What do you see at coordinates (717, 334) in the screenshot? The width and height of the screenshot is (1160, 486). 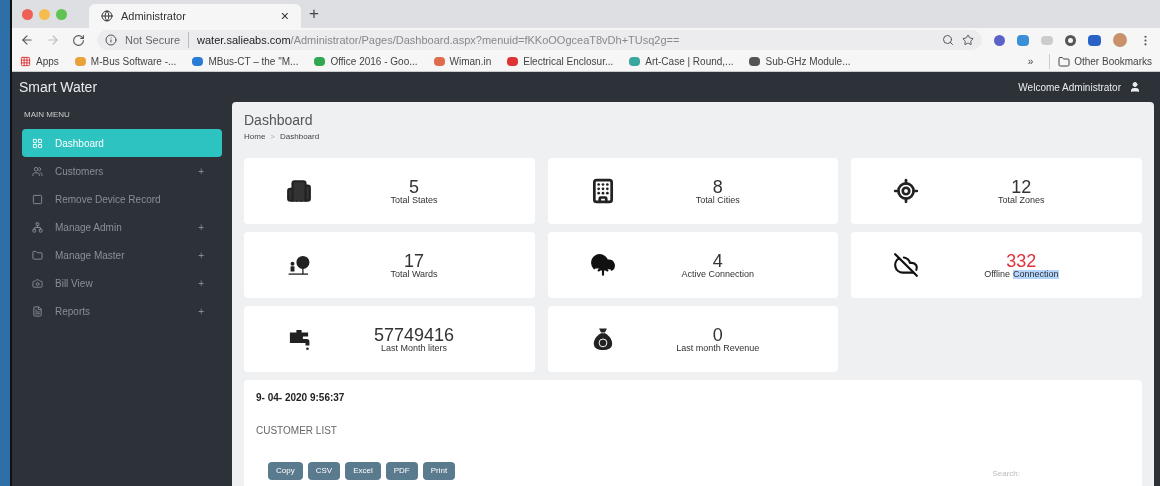 I see `stat-value: 0` at bounding box center [717, 334].